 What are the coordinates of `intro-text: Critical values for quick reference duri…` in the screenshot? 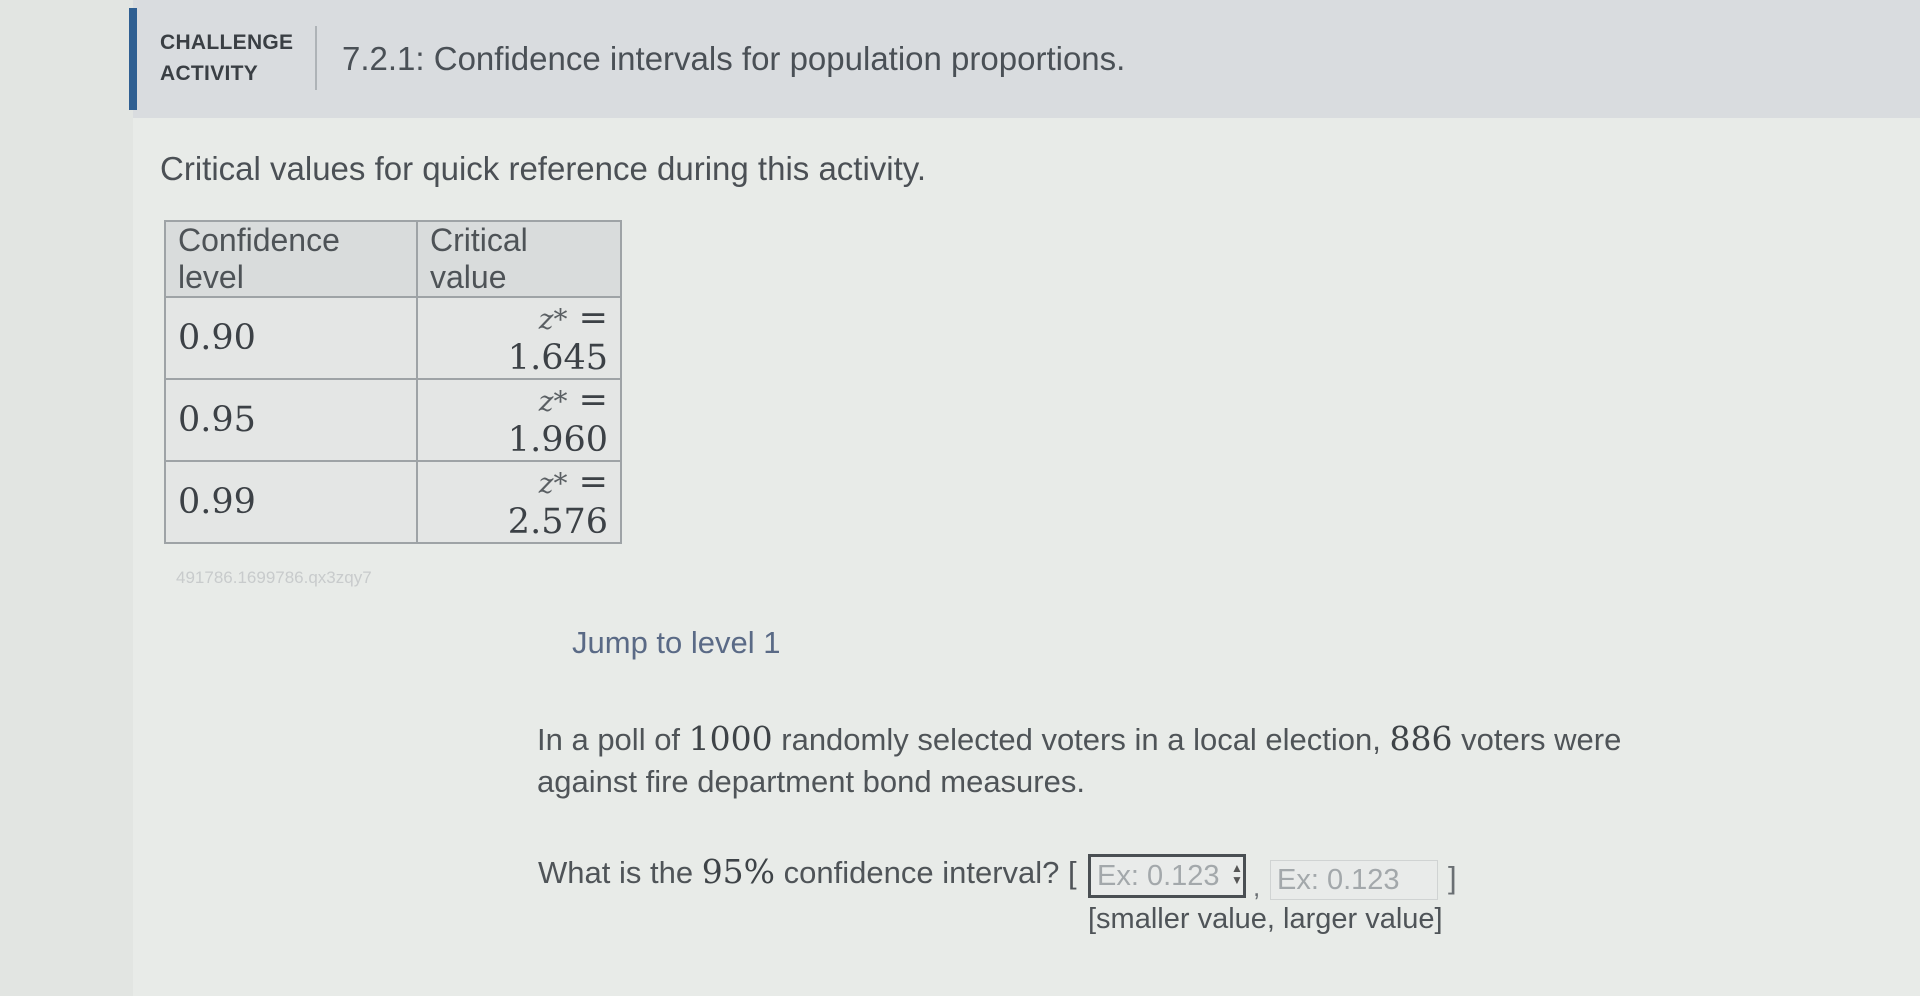 It's located at (543, 168).